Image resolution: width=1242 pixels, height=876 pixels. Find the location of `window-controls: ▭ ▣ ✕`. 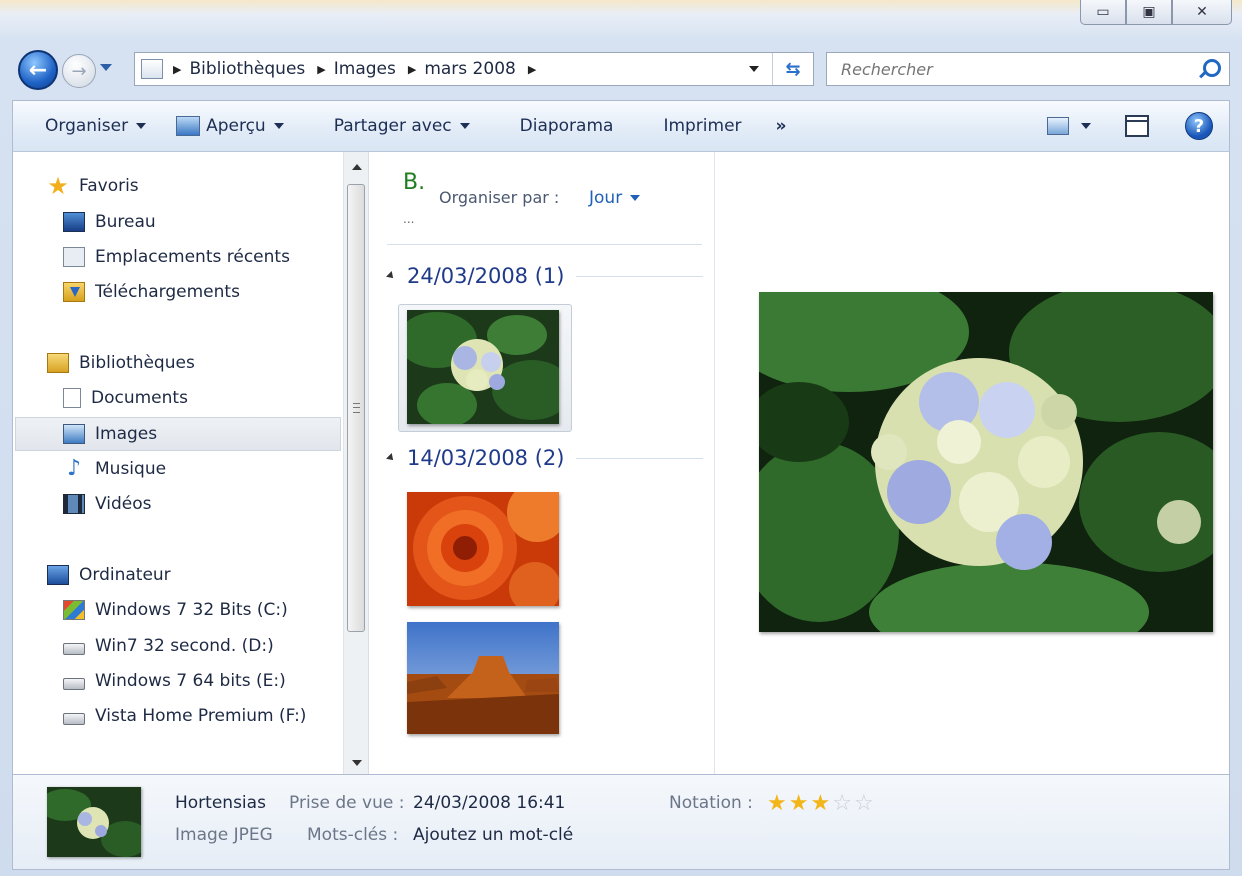

window-controls: ▭ ▣ ✕ is located at coordinates (1156, 13).